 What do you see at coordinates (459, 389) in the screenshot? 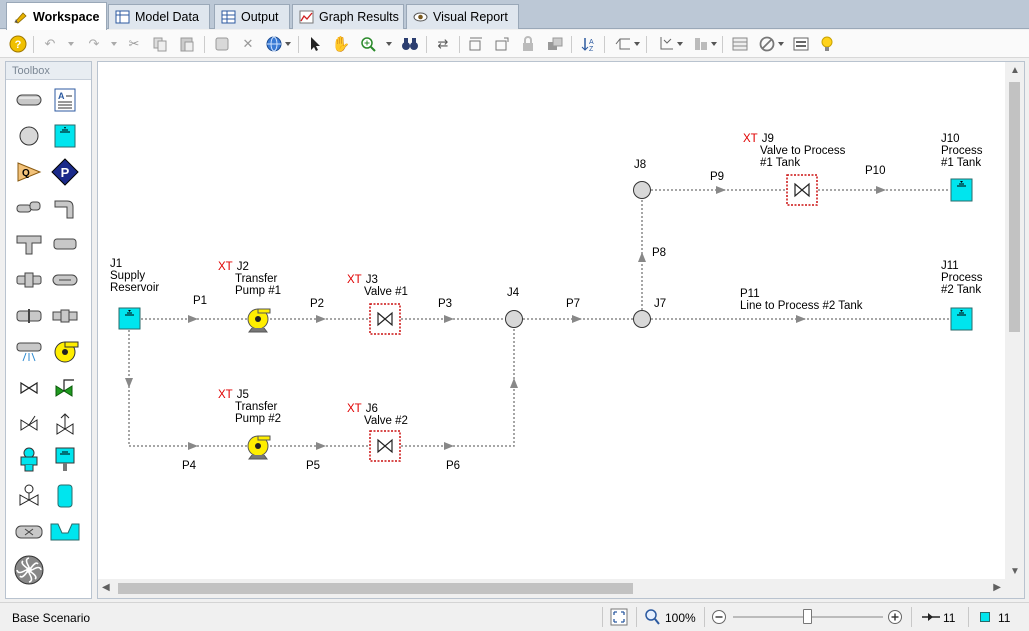
I see `pipe-p6` at bounding box center [459, 389].